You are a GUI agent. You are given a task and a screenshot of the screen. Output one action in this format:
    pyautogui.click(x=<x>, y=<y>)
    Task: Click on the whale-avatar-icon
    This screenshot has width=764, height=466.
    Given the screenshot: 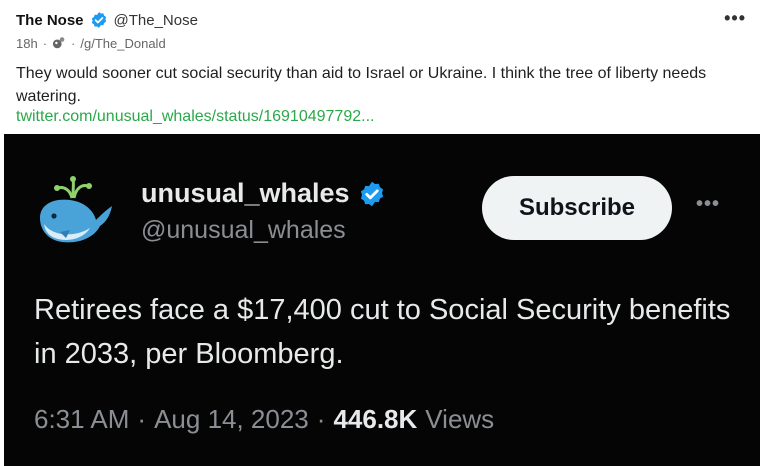 What is the action you would take?
    pyautogui.click(x=75, y=211)
    